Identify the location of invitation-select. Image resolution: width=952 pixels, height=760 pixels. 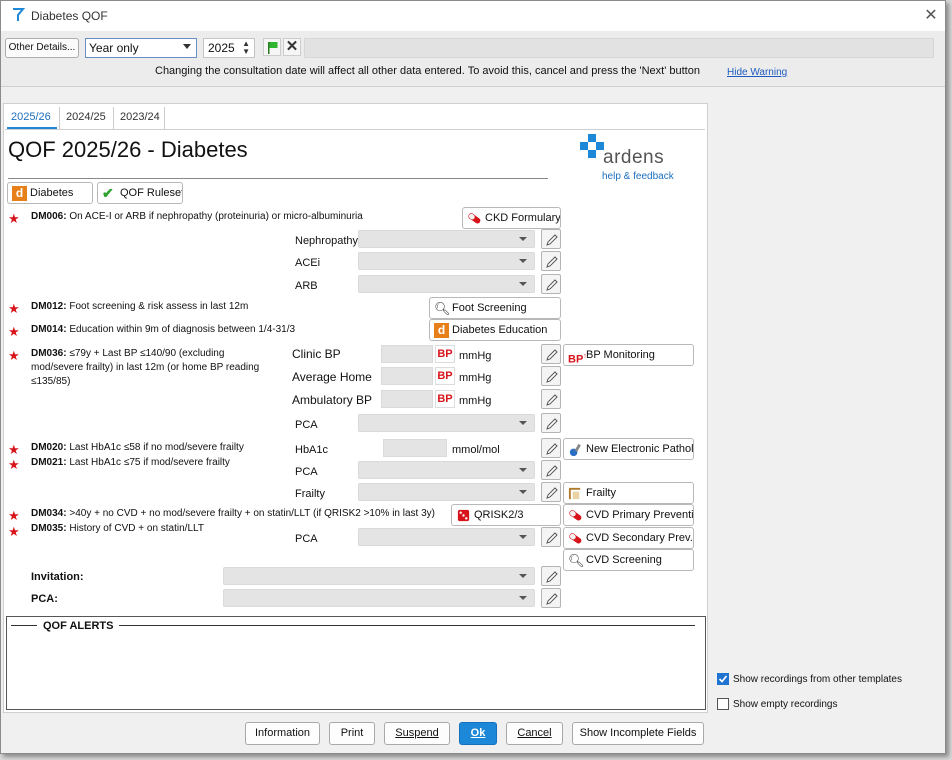
(379, 576).